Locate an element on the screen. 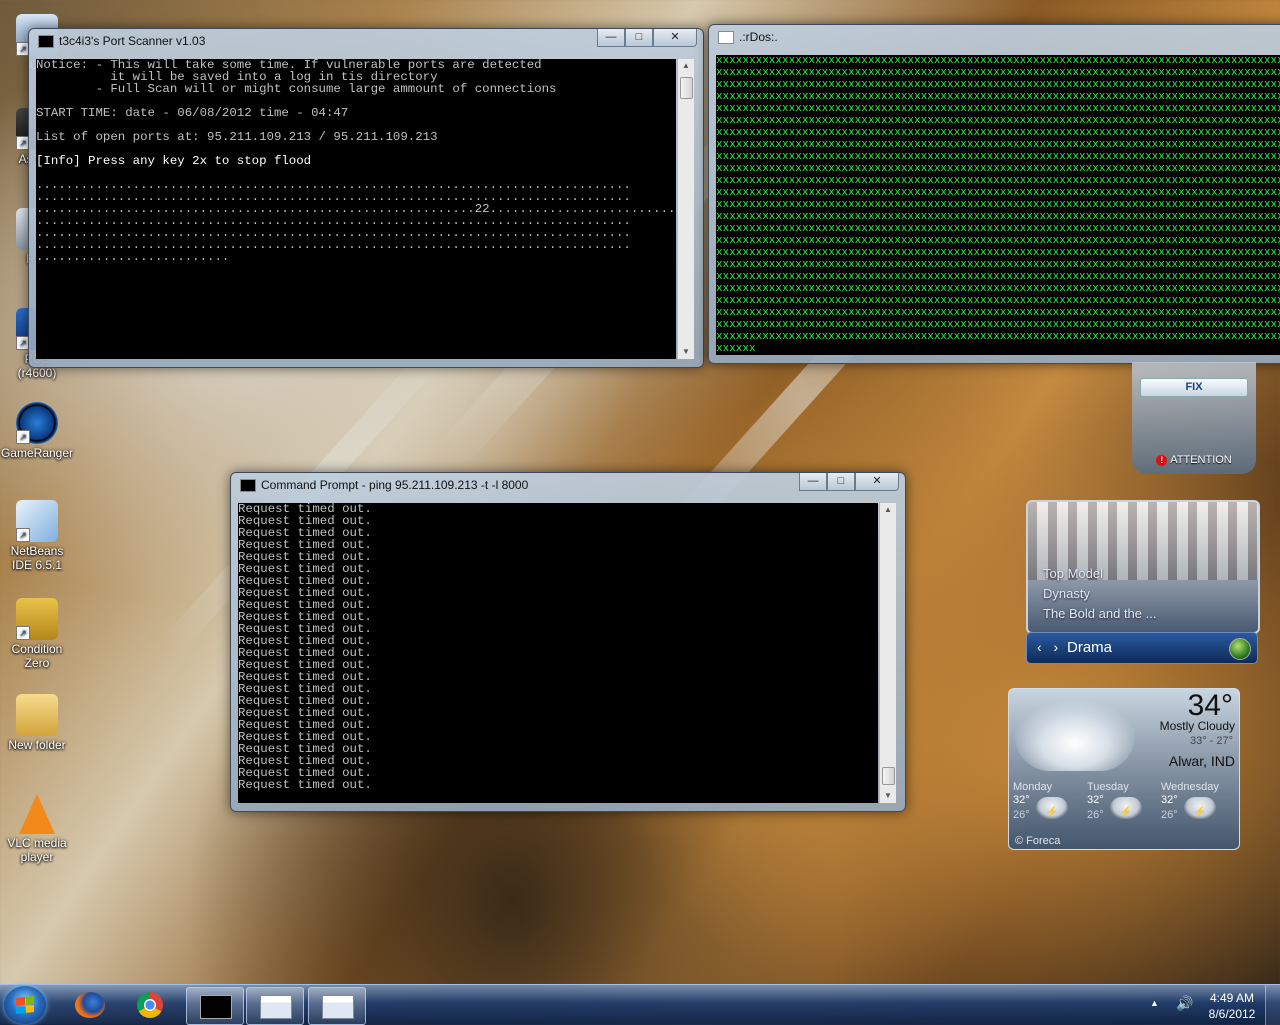 The height and width of the screenshot is (1025, 1280). rdos-app-icon is located at coordinates (726, 37).